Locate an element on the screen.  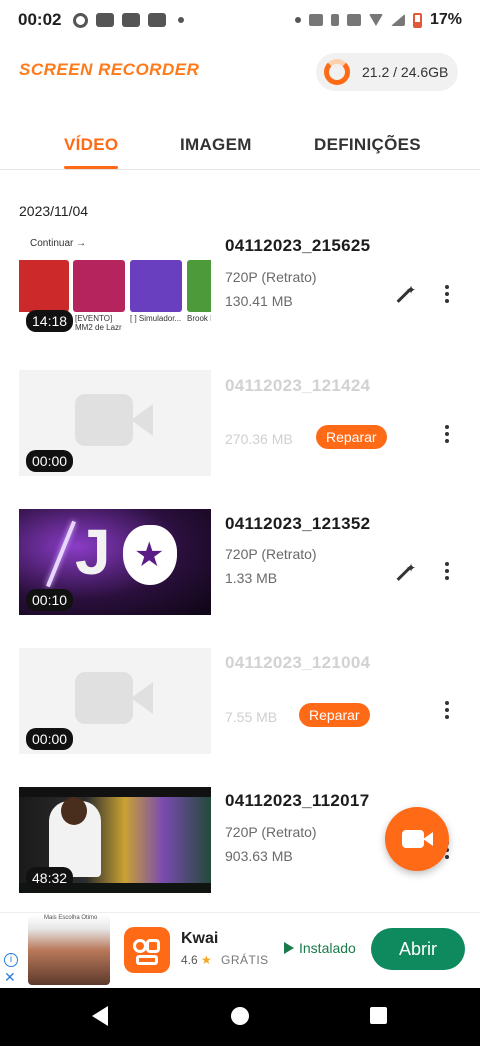
ad-promo-text: Mais Escolha Otimo is located at coordinates (71, 918).